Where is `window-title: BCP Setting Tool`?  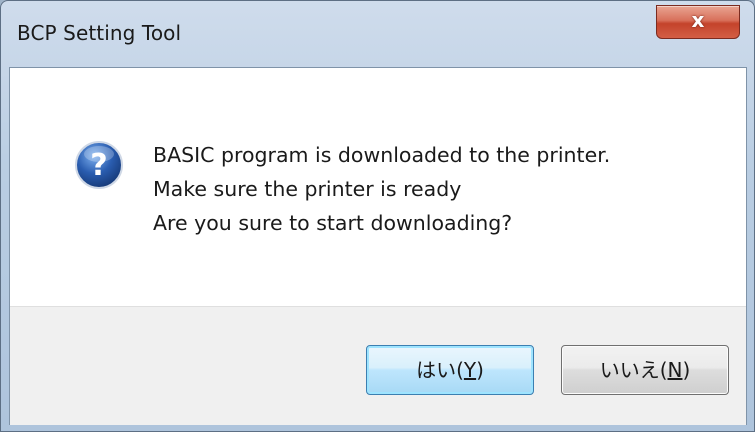 window-title: BCP Setting Tool is located at coordinates (99, 33).